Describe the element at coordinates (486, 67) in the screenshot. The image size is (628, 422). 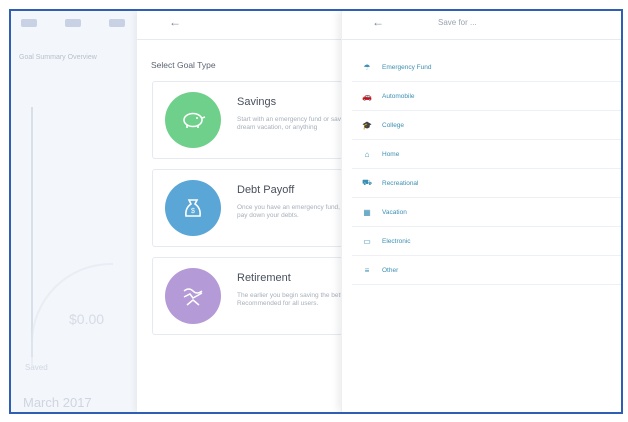
I see `category-item-emergency-fund: ☂ Emergency Fund` at that location.